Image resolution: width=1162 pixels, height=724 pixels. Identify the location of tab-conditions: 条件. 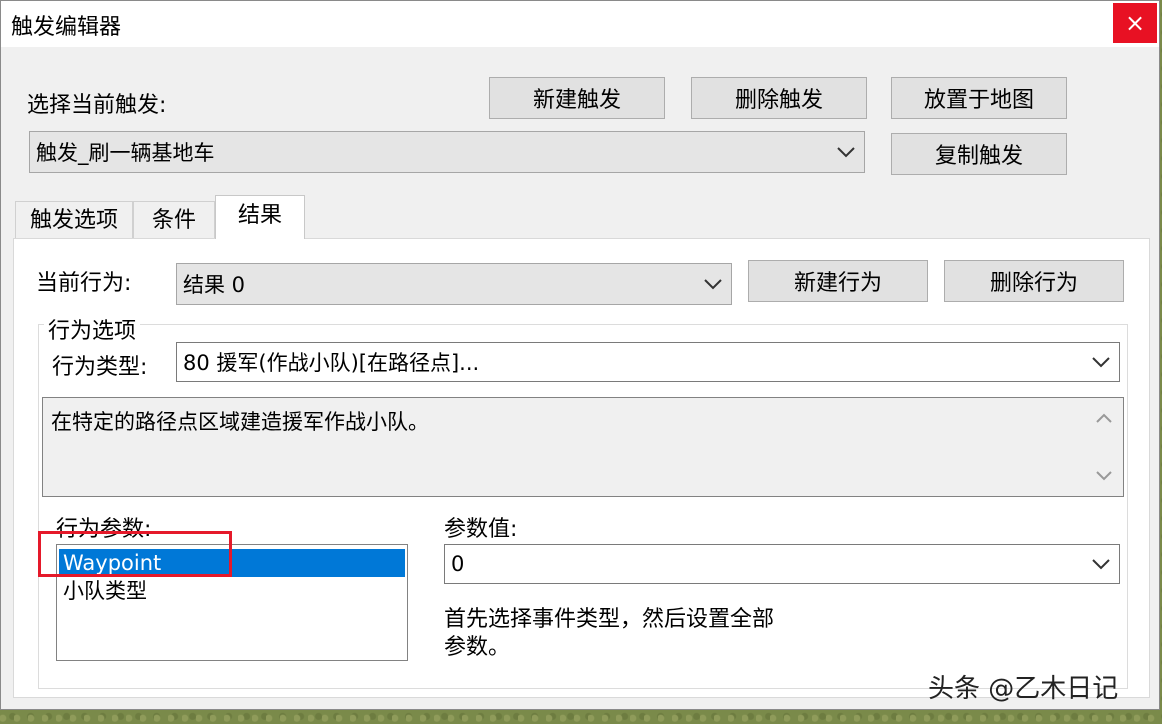
(174, 220).